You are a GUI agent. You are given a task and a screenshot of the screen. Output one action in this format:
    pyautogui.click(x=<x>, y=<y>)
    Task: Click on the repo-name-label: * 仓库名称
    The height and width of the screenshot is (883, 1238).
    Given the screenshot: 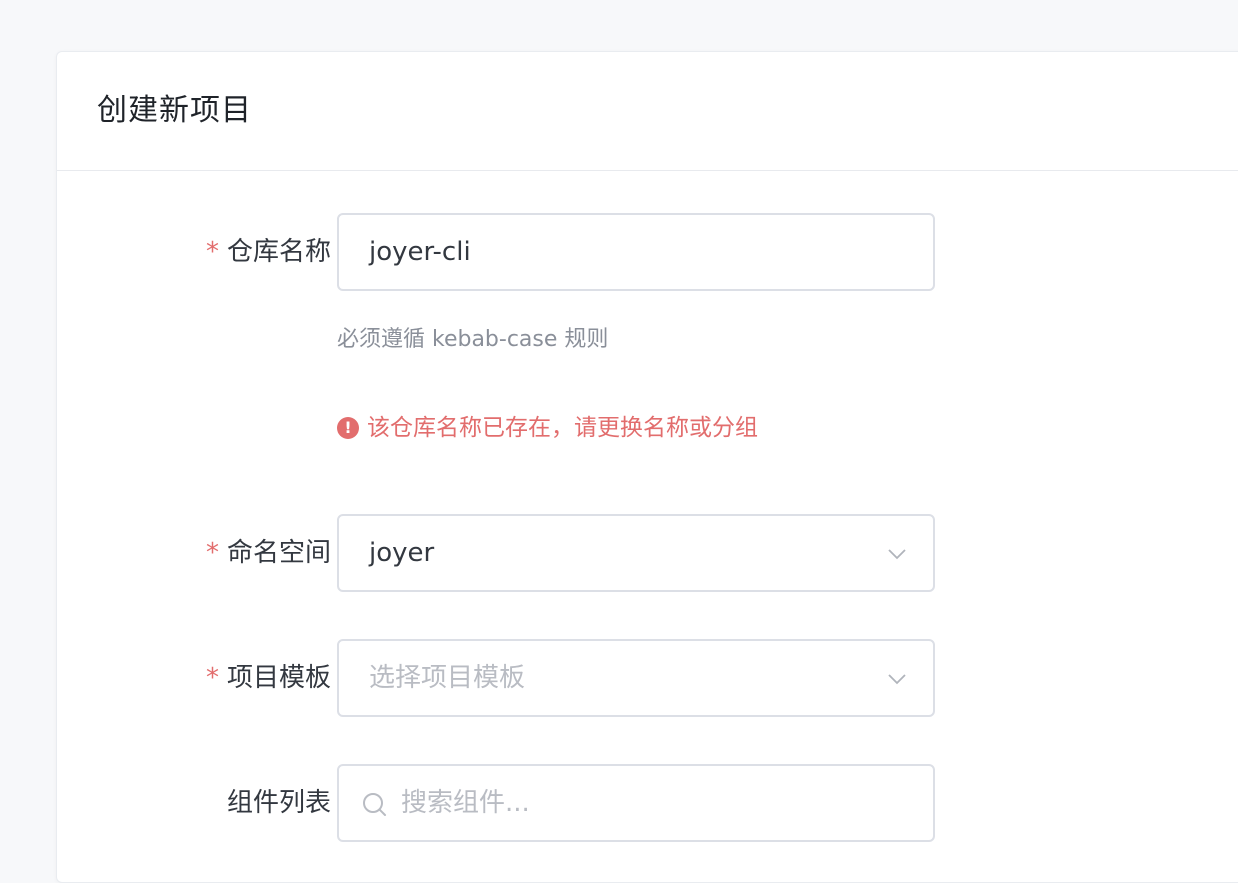 What is the action you would take?
    pyautogui.click(x=268, y=252)
    